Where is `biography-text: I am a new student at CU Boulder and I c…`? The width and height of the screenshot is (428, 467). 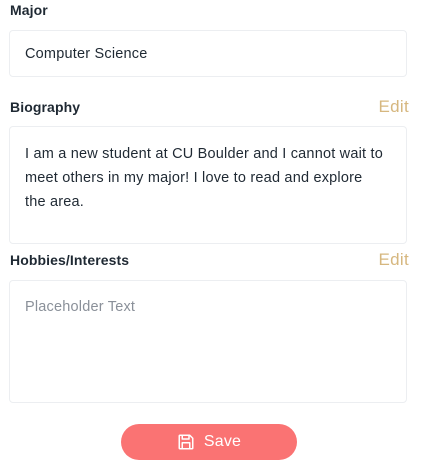 biography-text: I am a new student at CU Boulder and I c… is located at coordinates (204, 178).